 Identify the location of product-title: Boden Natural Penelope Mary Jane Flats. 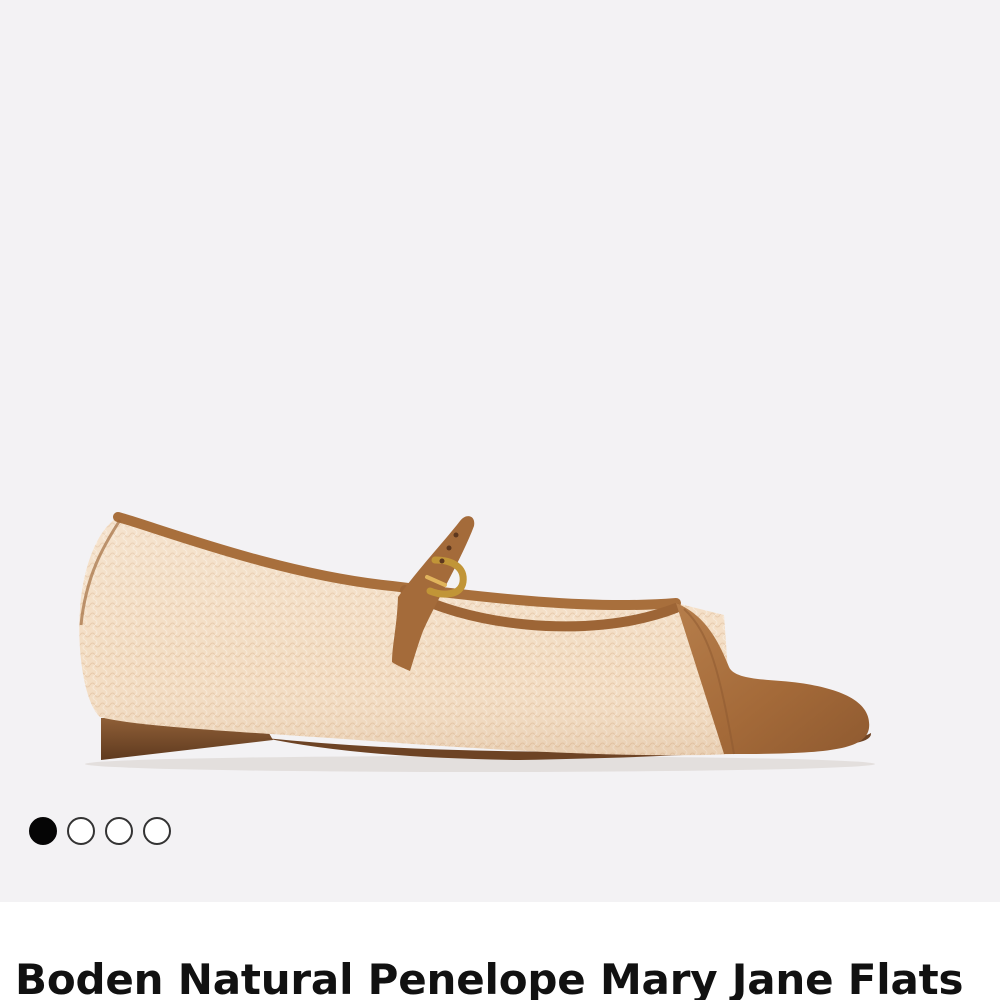
(489, 977).